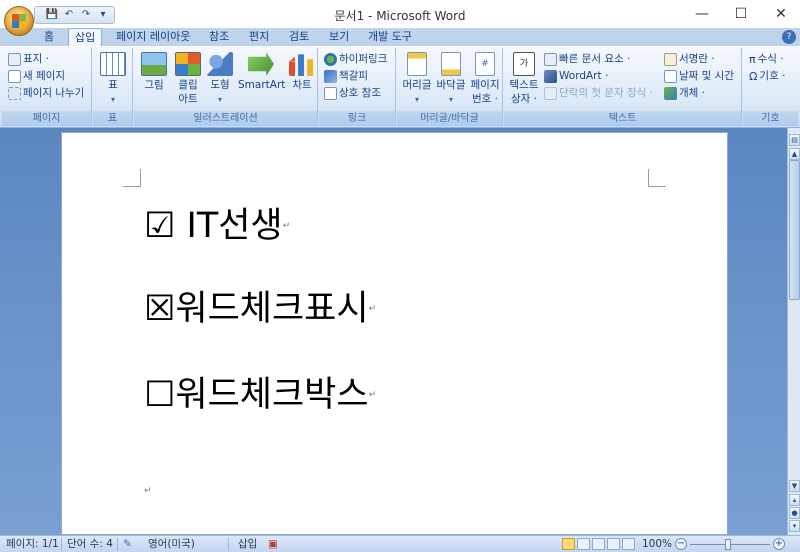 This screenshot has width=800, height=552. Describe the element at coordinates (19, 21) in the screenshot. I see `office-button` at that location.